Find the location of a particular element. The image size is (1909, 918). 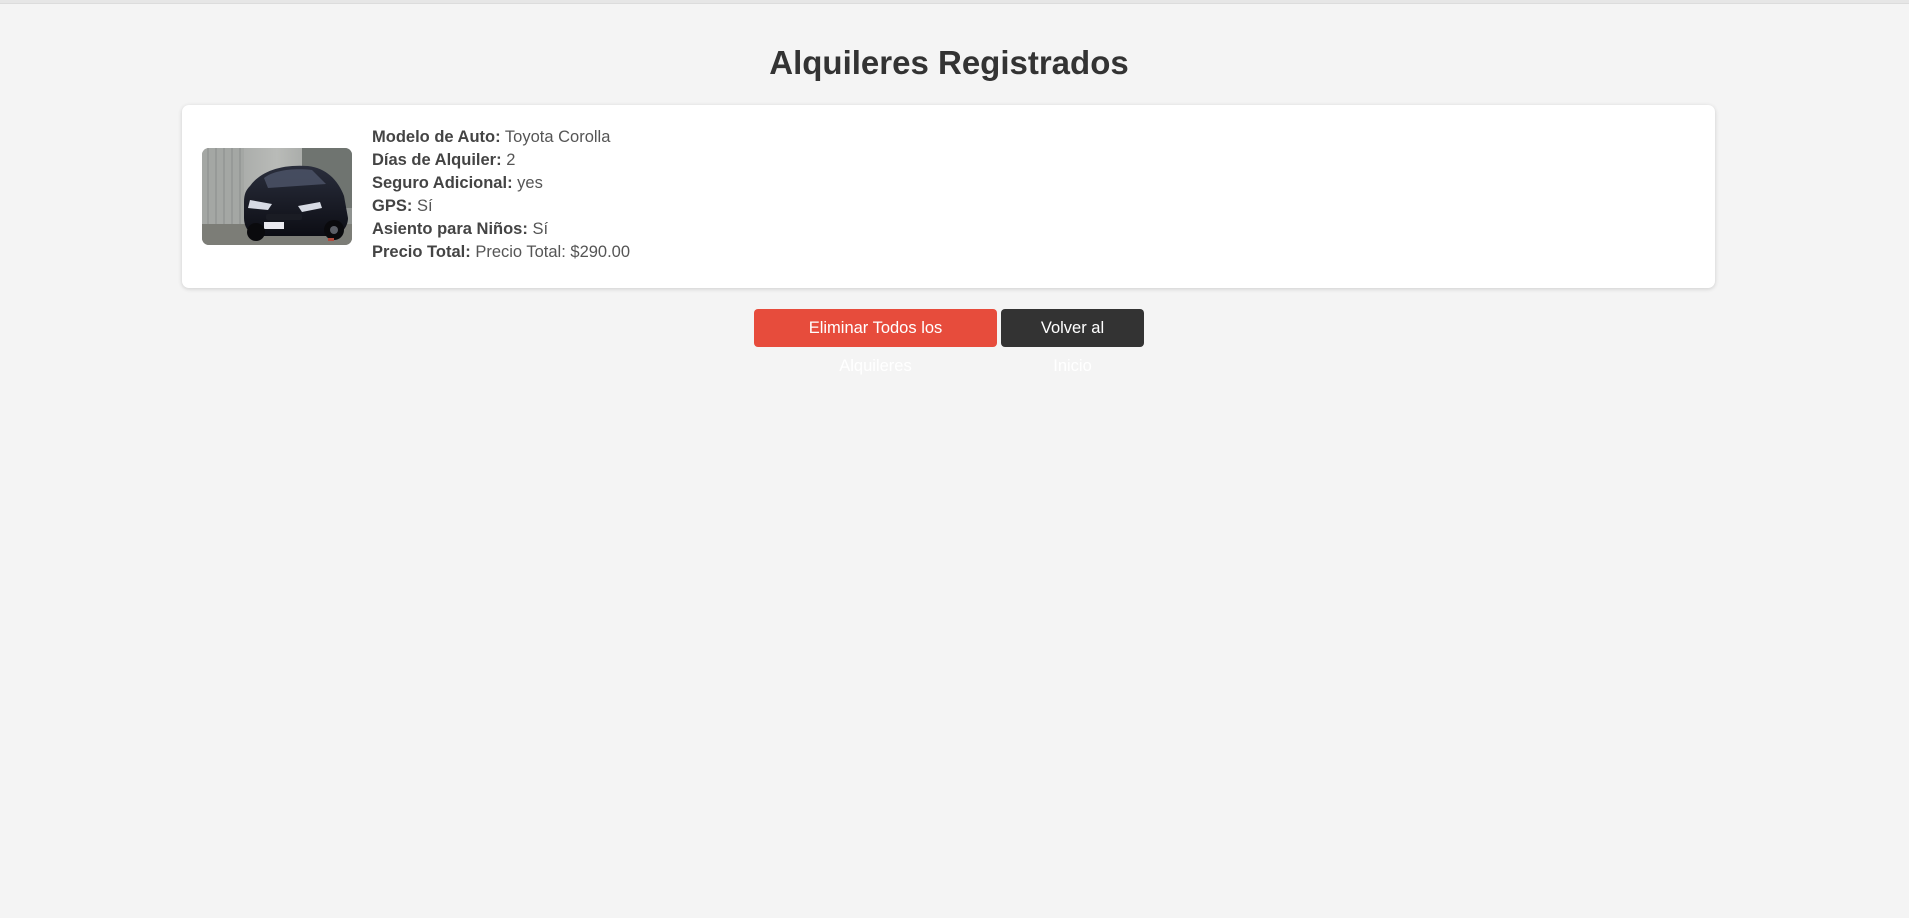

detail-label: Precio Total: is located at coordinates (421, 252).